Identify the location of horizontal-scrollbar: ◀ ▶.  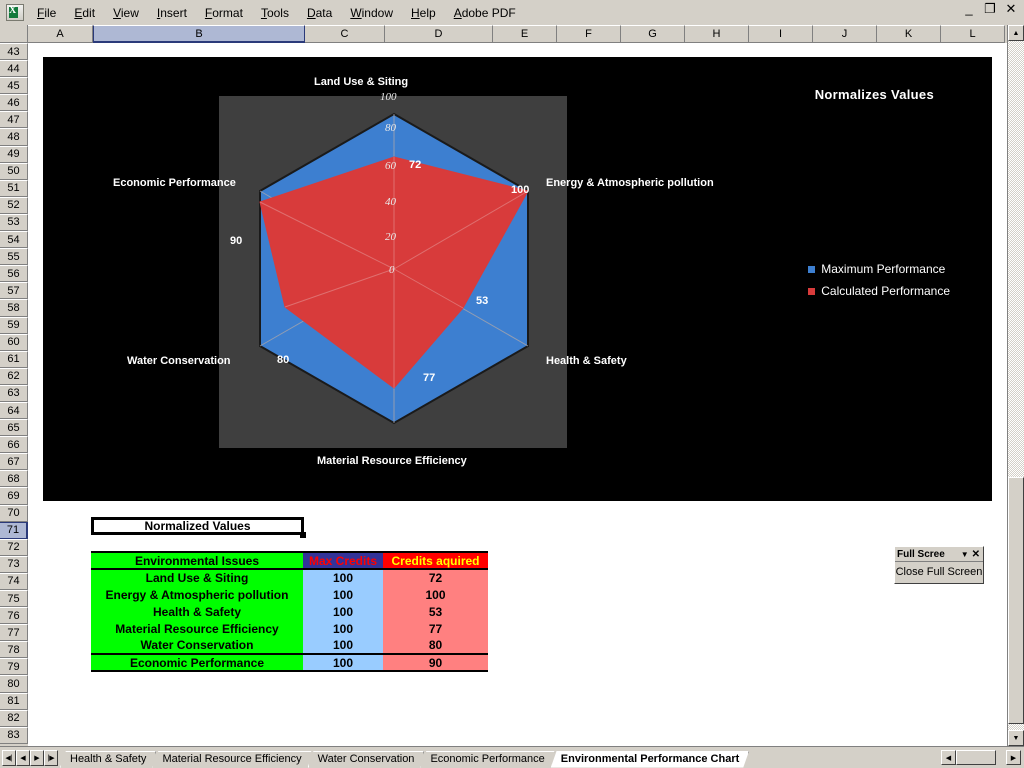
(981, 757).